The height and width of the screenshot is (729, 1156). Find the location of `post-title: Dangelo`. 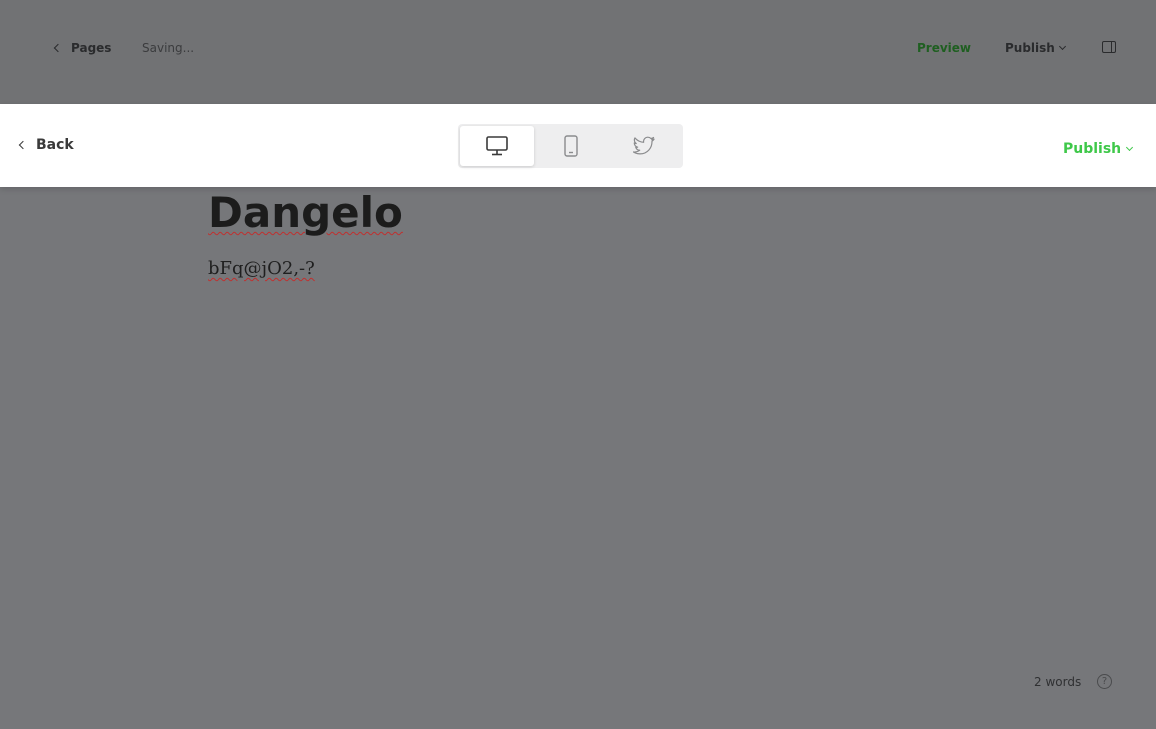

post-title: Dangelo is located at coordinates (305, 213).